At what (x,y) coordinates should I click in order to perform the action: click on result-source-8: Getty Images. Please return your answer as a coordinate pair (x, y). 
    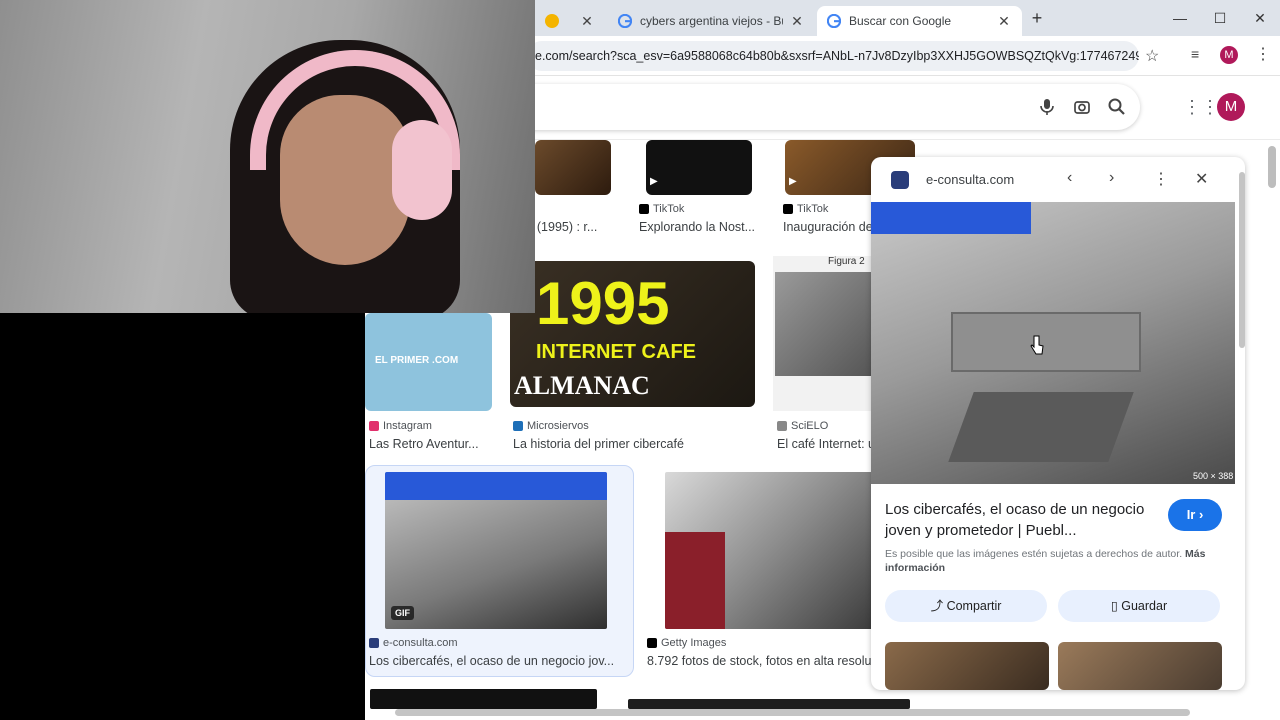
    Looking at the image, I should click on (686, 643).